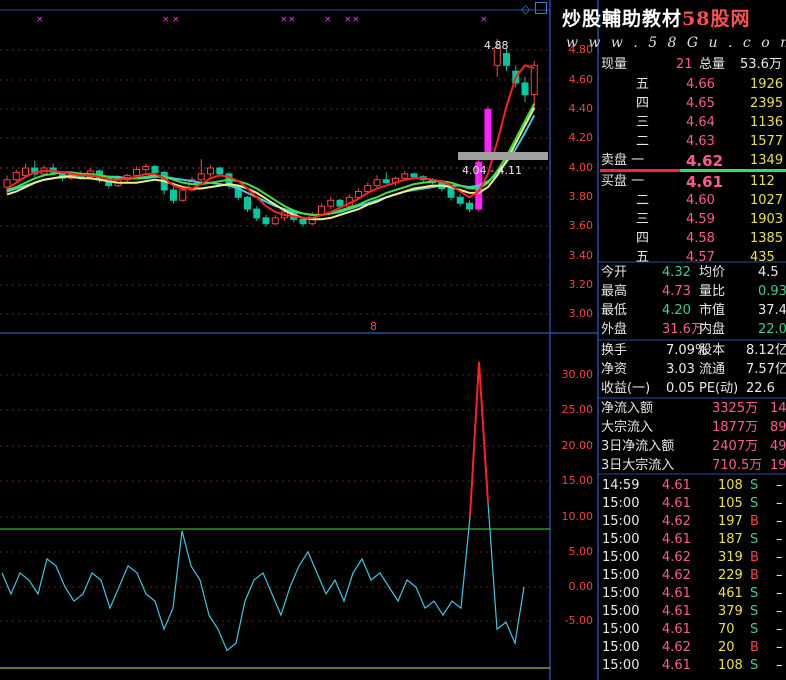  Describe the element at coordinates (577, 409) in the screenshot. I see `indicator-tick-label: 25.00` at that location.